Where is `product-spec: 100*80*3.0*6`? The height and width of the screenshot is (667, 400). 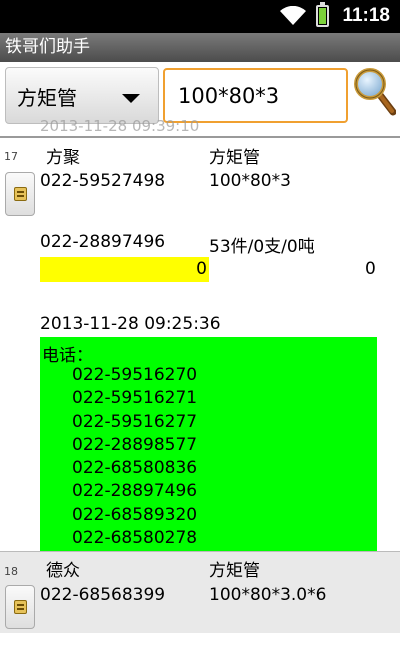
product-spec: 100*80*3.0*6 is located at coordinates (268, 595).